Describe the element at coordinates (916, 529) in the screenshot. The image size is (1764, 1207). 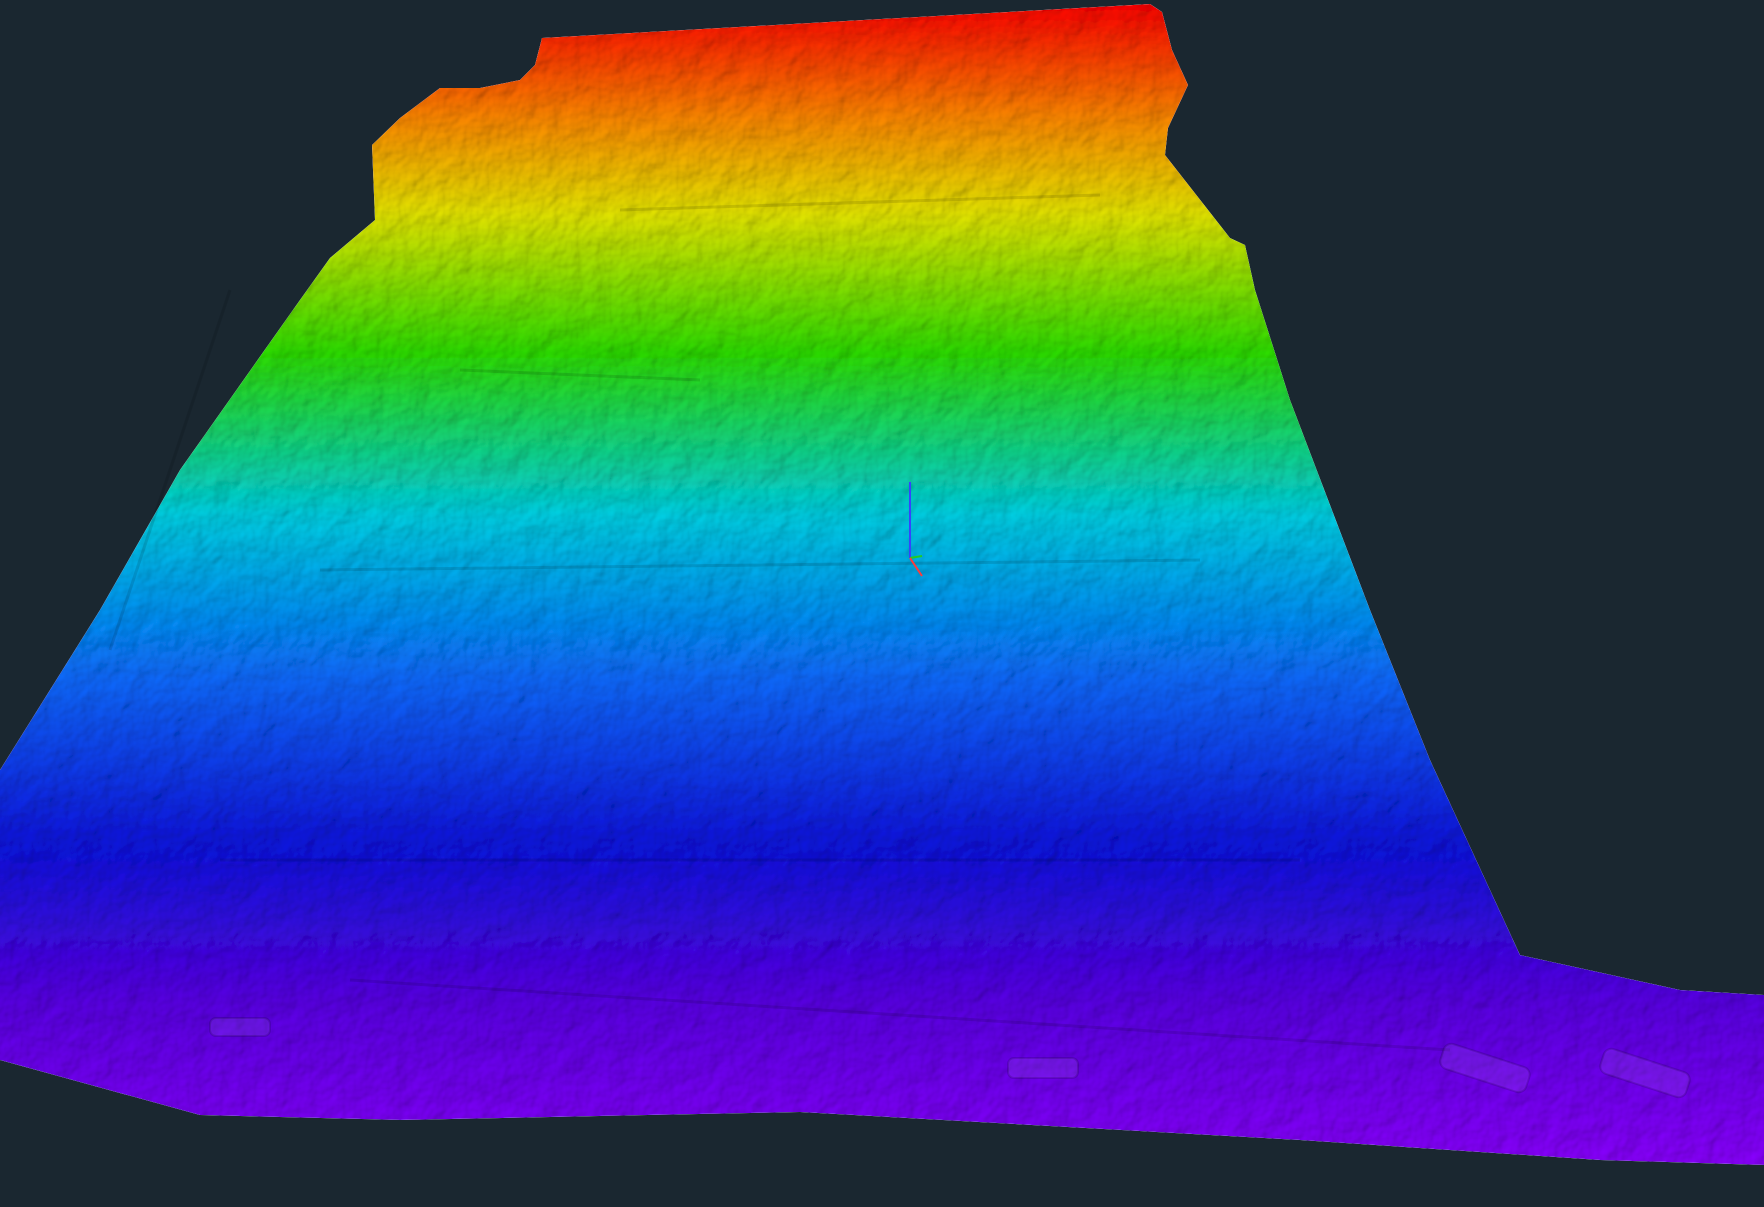
I see `xyz-axes-icon` at that location.